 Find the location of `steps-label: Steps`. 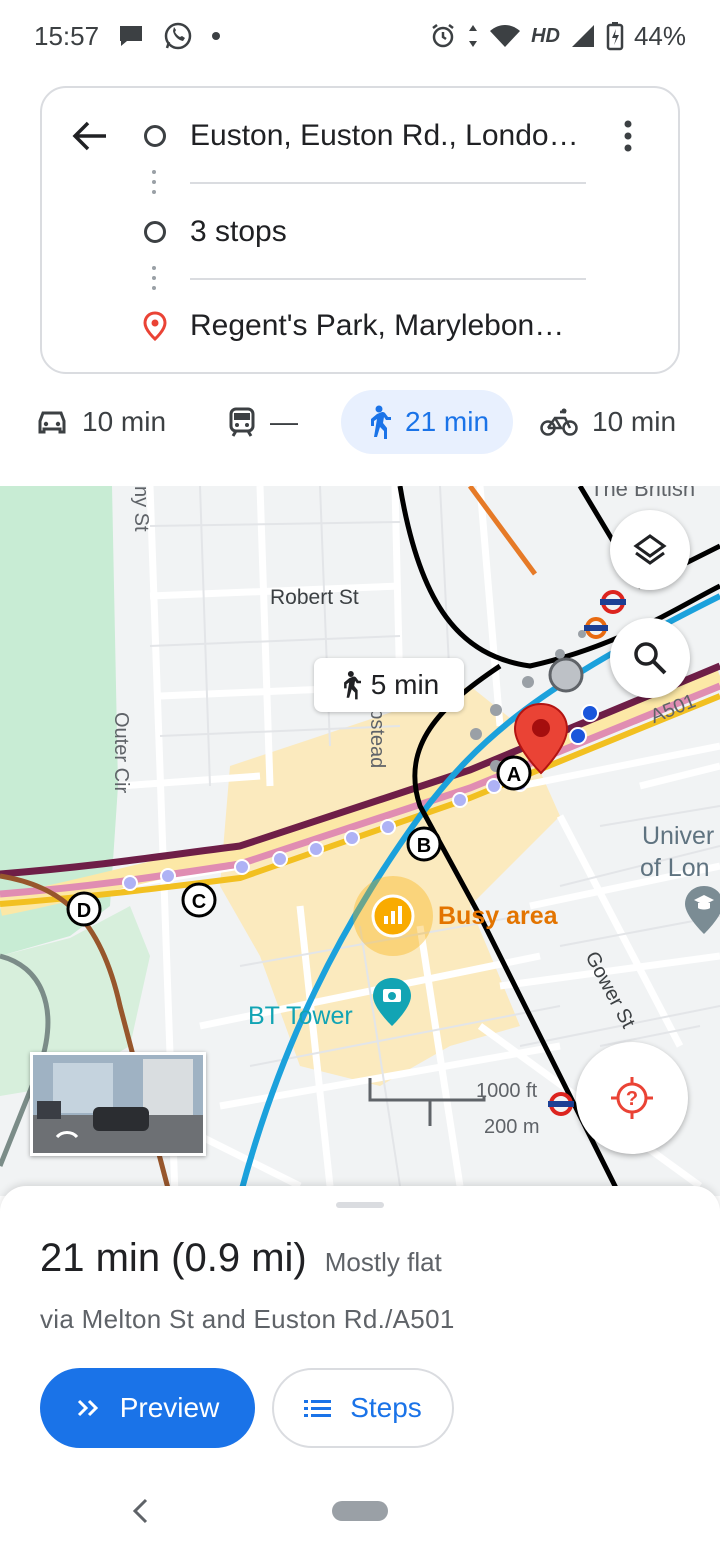

steps-label: Steps is located at coordinates (386, 1407).